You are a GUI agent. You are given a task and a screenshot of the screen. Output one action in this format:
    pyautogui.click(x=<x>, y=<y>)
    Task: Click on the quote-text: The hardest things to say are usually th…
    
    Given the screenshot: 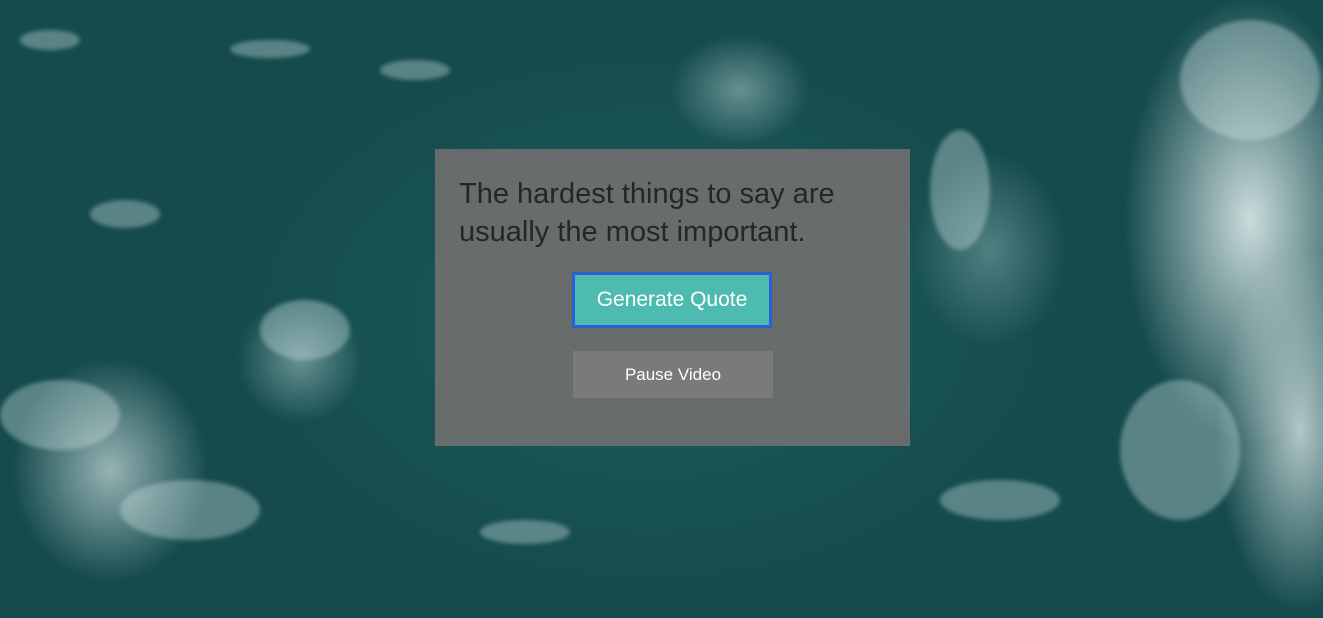 What is the action you would take?
    pyautogui.click(x=647, y=213)
    